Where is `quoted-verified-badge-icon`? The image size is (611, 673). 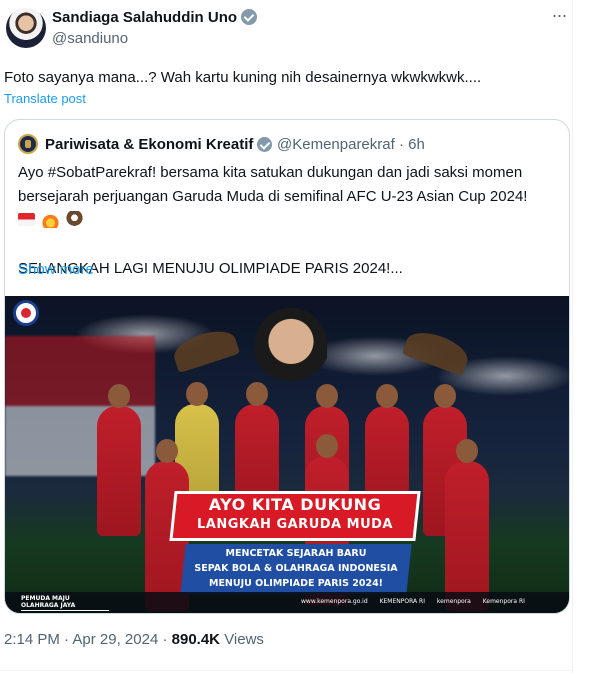
quoted-verified-badge-icon is located at coordinates (265, 144).